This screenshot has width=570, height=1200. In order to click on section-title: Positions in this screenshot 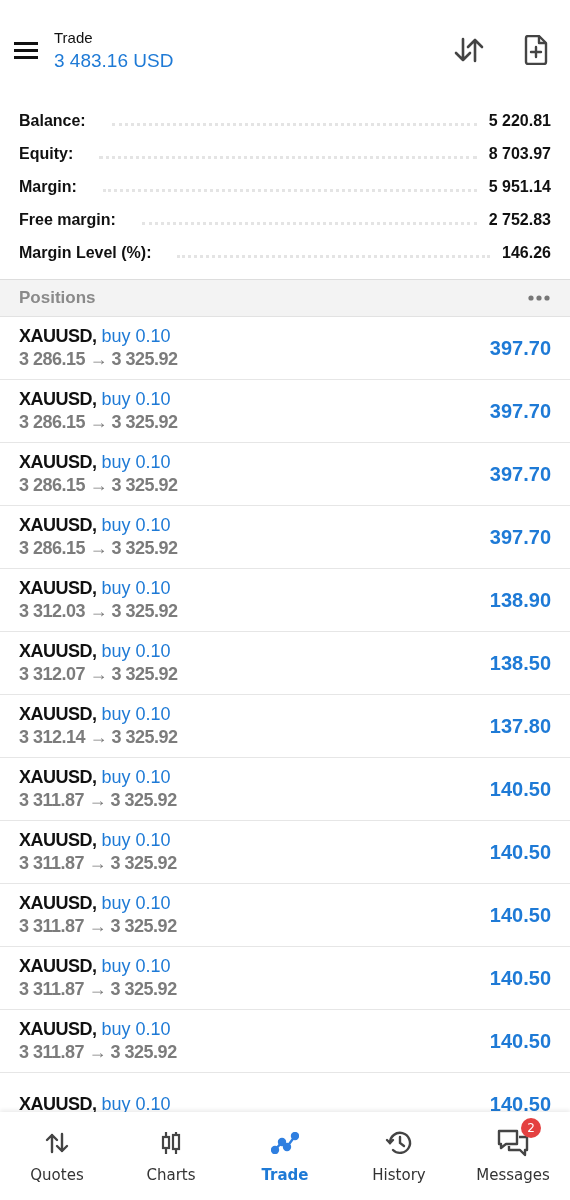, I will do `click(57, 298)`.